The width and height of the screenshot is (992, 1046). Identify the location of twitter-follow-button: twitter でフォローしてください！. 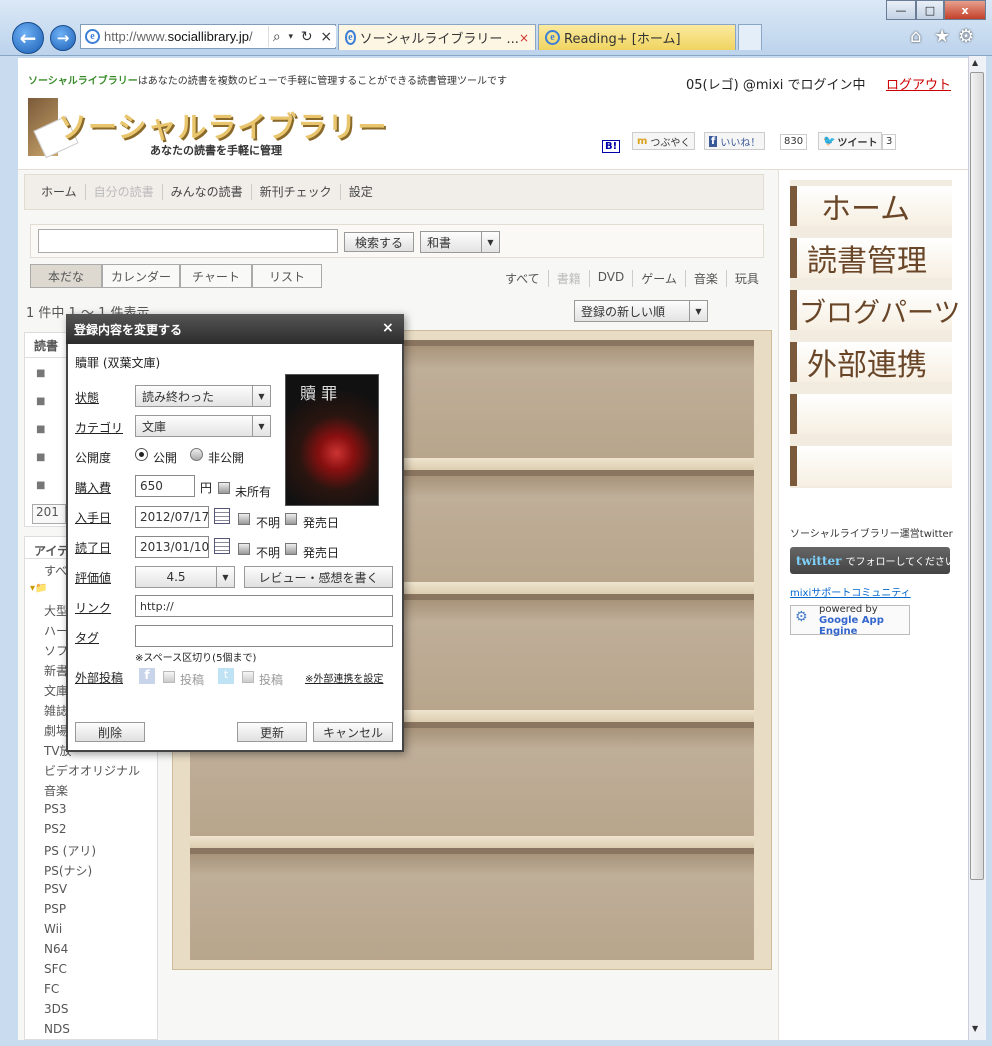
(877, 560).